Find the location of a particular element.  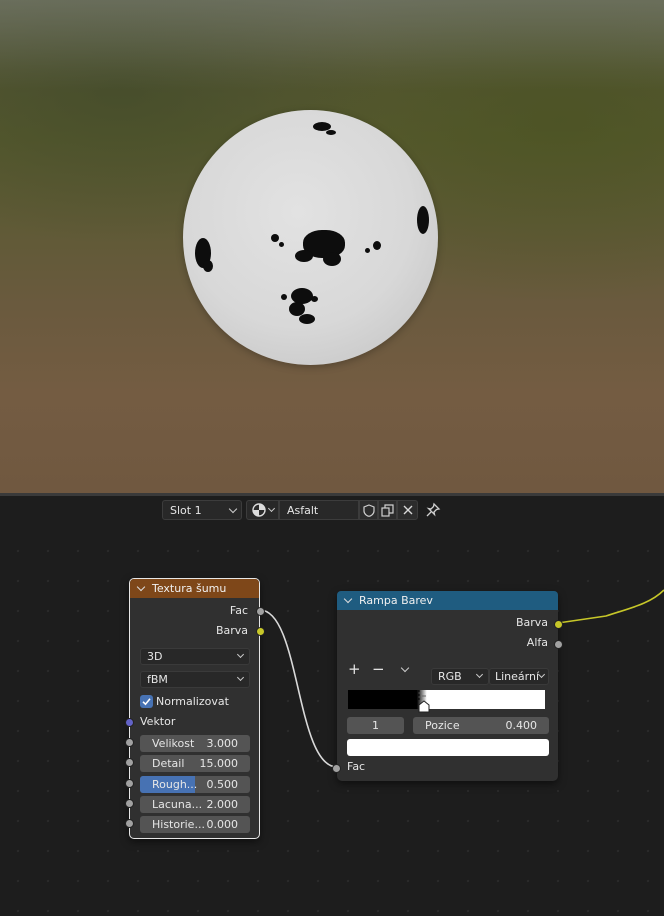

field-value: 15.000 is located at coordinates (219, 763).